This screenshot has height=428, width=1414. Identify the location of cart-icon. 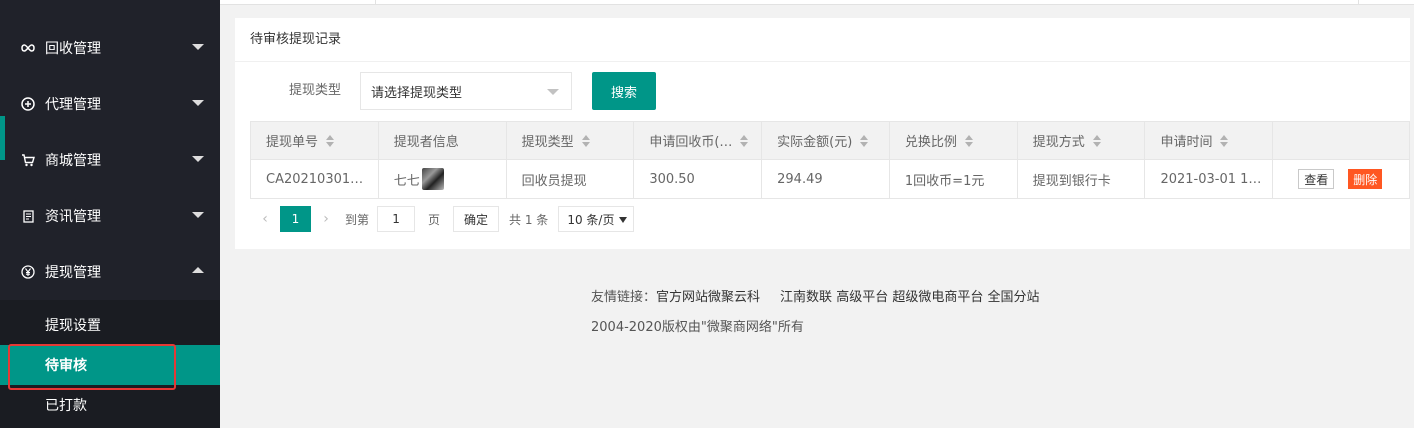
(28, 160).